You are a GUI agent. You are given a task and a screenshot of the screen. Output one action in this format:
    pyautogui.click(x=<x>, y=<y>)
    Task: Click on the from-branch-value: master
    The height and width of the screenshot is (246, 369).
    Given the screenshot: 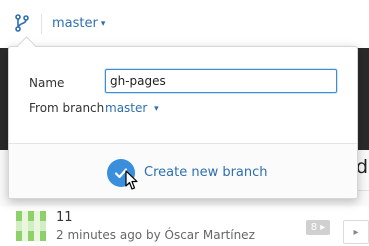 What is the action you would take?
    pyautogui.click(x=126, y=108)
    